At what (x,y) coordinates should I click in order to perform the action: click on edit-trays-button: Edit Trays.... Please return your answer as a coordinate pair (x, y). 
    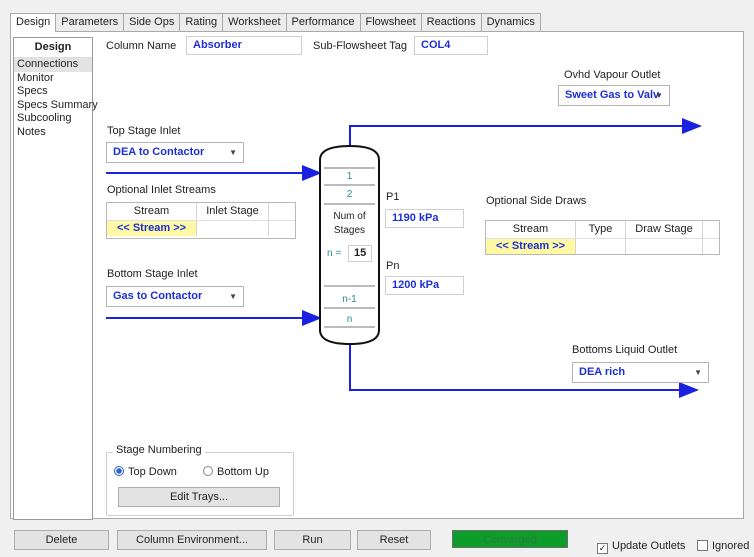
    Looking at the image, I should click on (199, 497).